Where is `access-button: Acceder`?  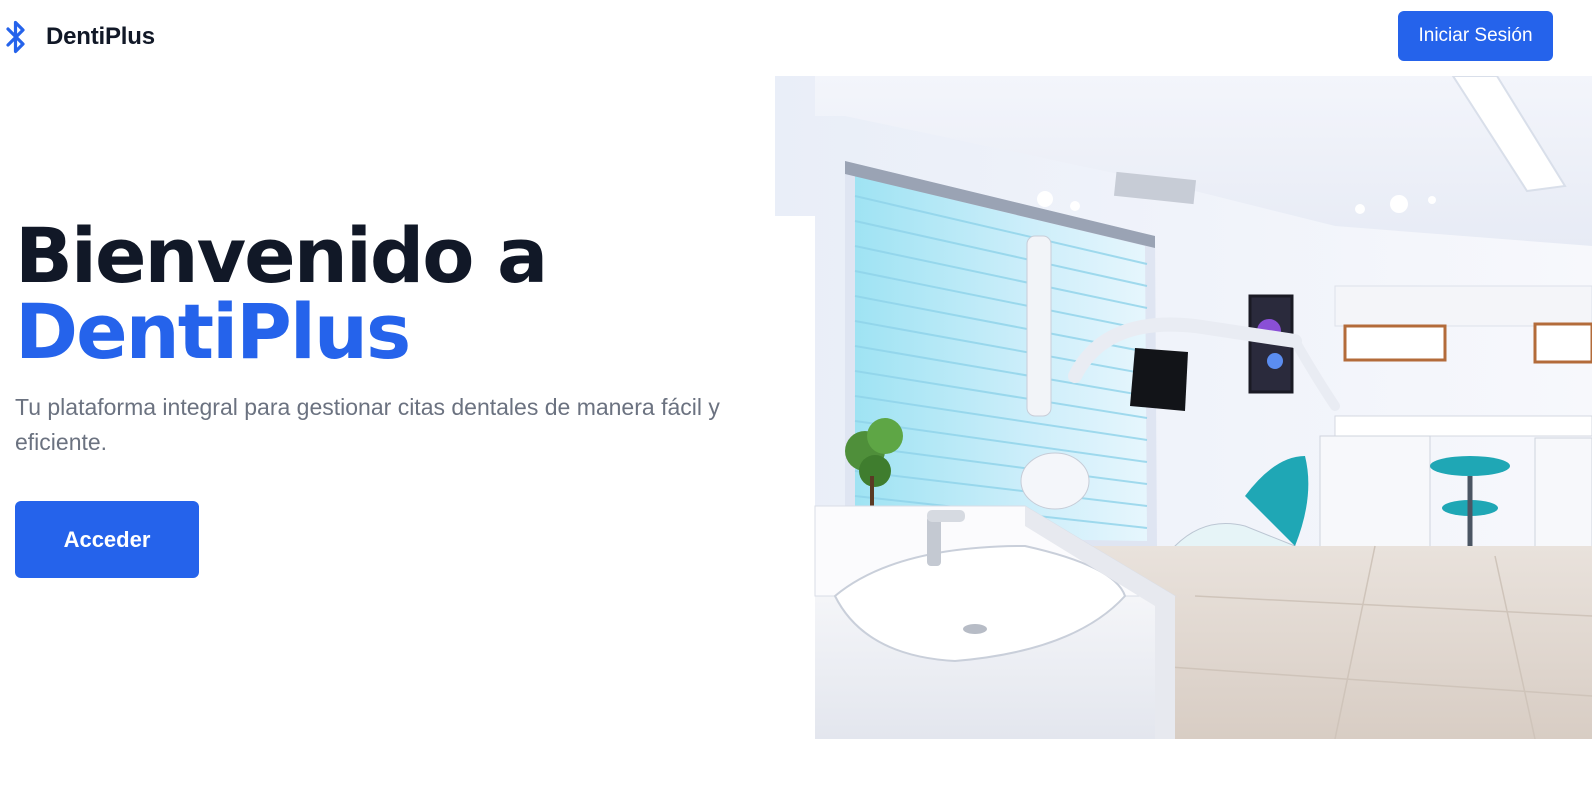 access-button: Acceder is located at coordinates (107, 539).